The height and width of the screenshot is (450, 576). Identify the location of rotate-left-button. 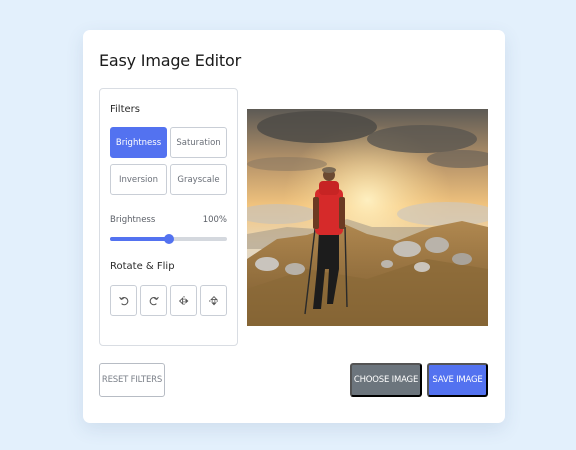
(123, 300).